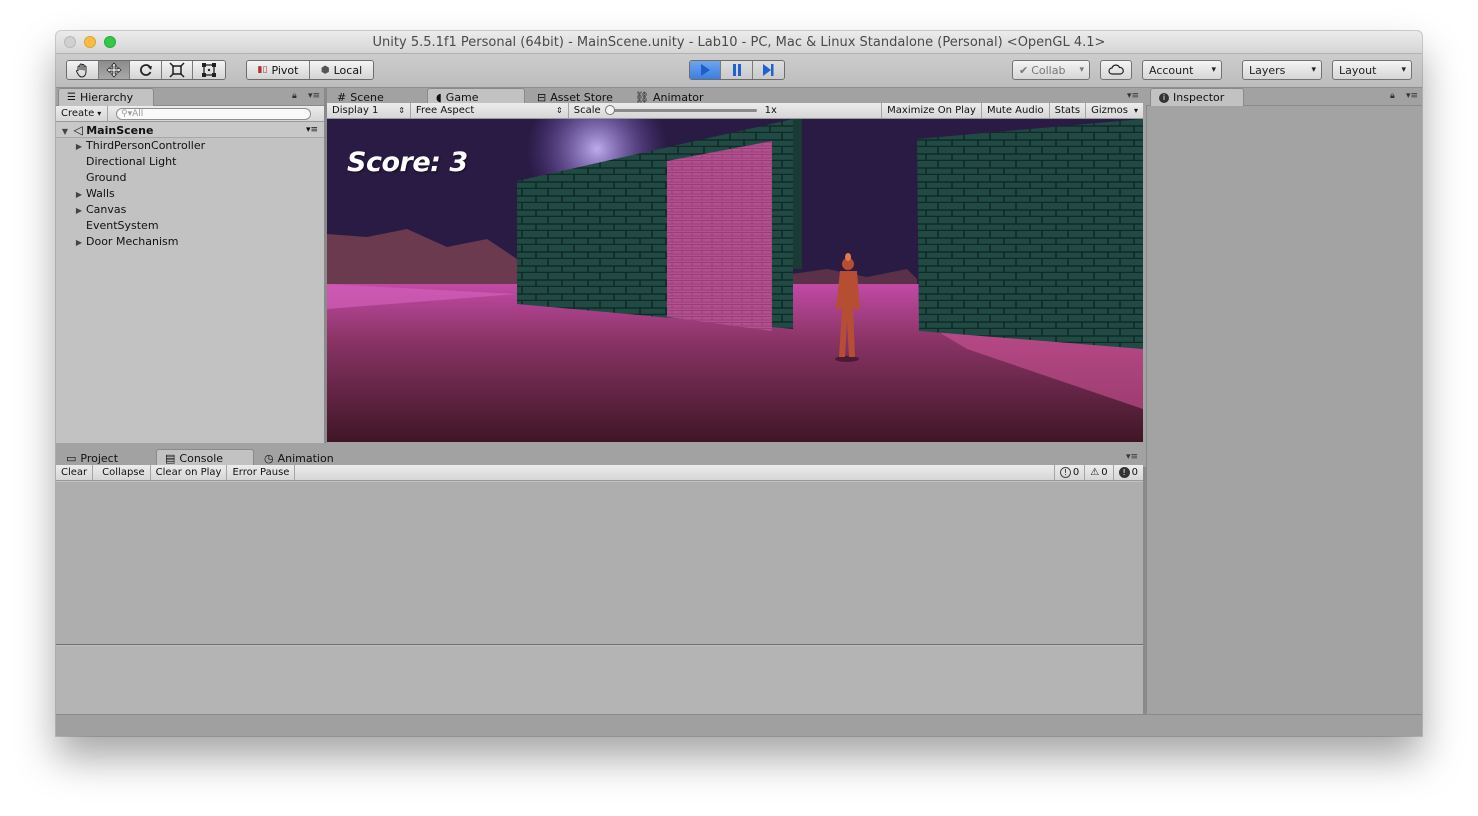  I want to click on hierarchy-item: ▶ Canvas, so click(91, 210).